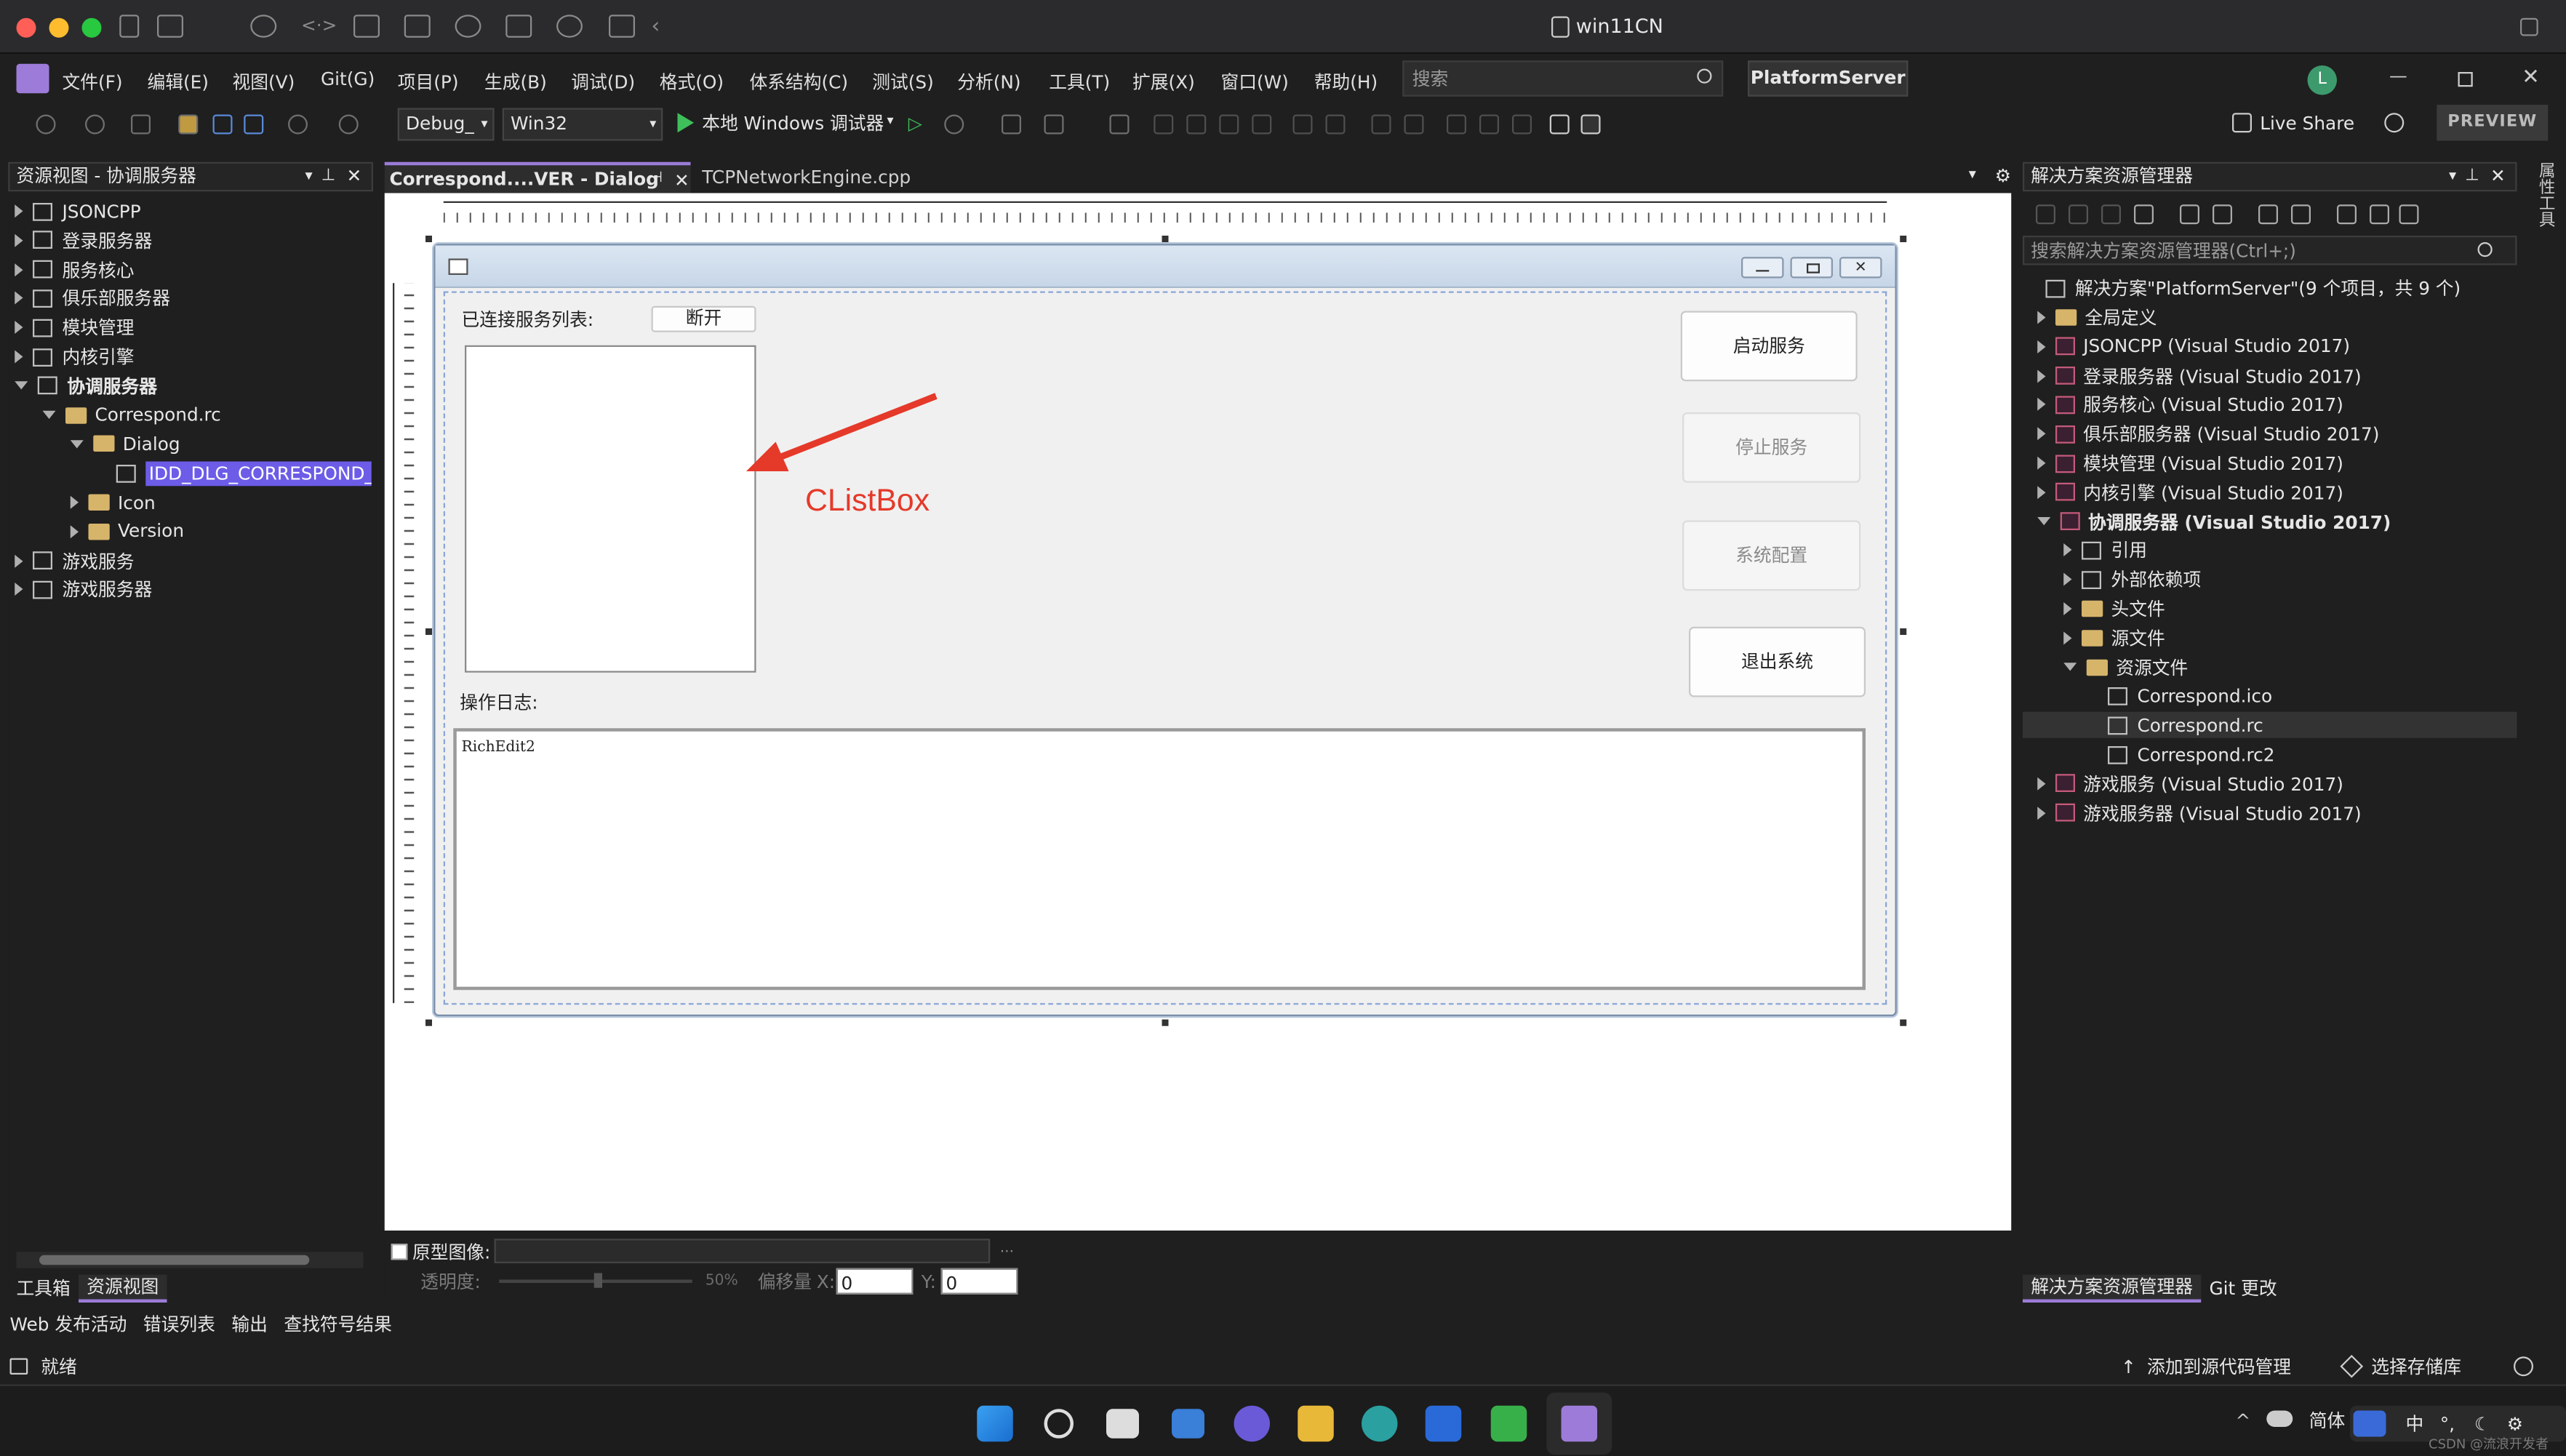 This screenshot has width=2566, height=1456. Describe the element at coordinates (2529, 26) in the screenshot. I see `restore-icon` at that location.